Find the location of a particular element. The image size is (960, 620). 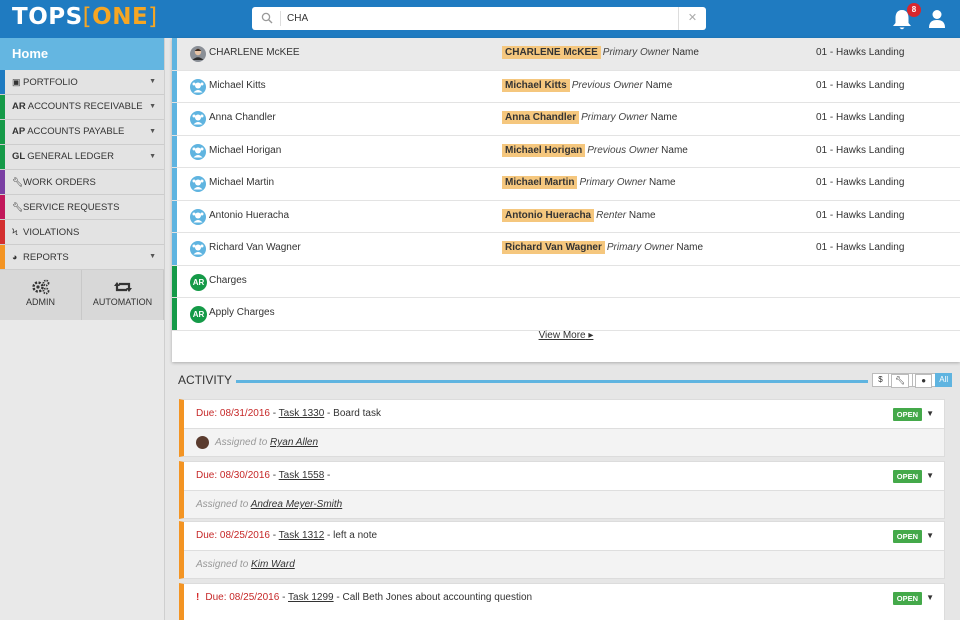

match-highlight: Richard Van Wagner is located at coordinates (553, 247).